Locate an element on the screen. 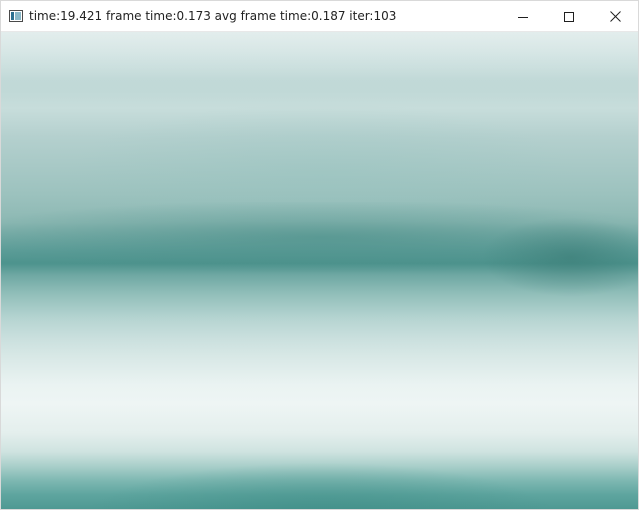  close-icon is located at coordinates (615, 16).